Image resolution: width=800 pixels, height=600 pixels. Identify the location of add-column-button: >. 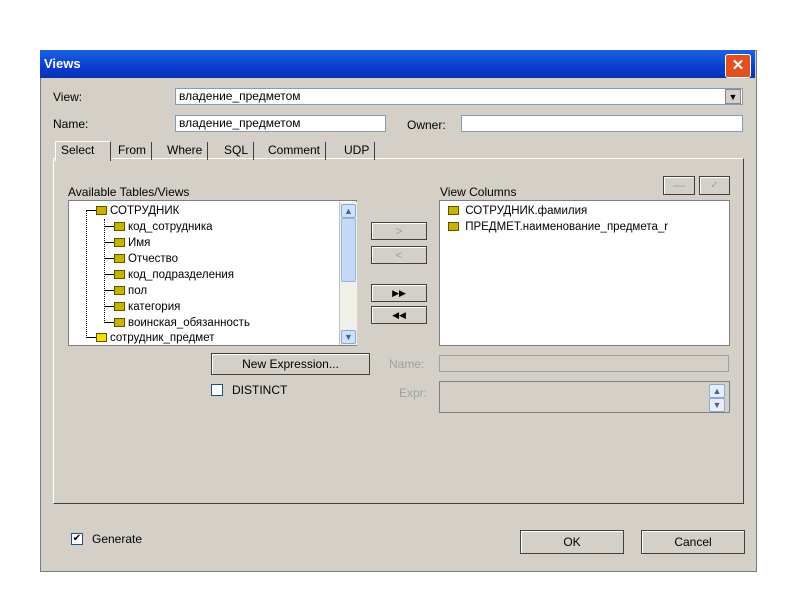
(399, 231).